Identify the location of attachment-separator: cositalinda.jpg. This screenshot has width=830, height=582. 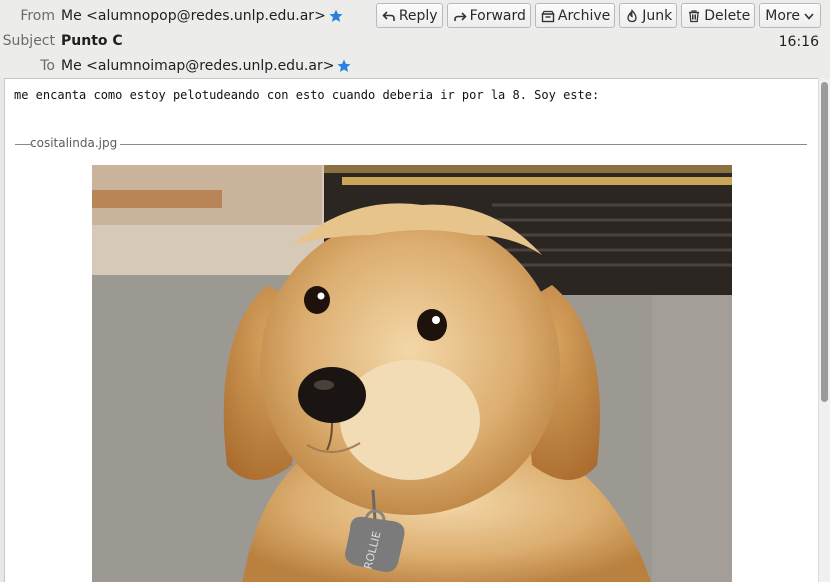
(411, 144).